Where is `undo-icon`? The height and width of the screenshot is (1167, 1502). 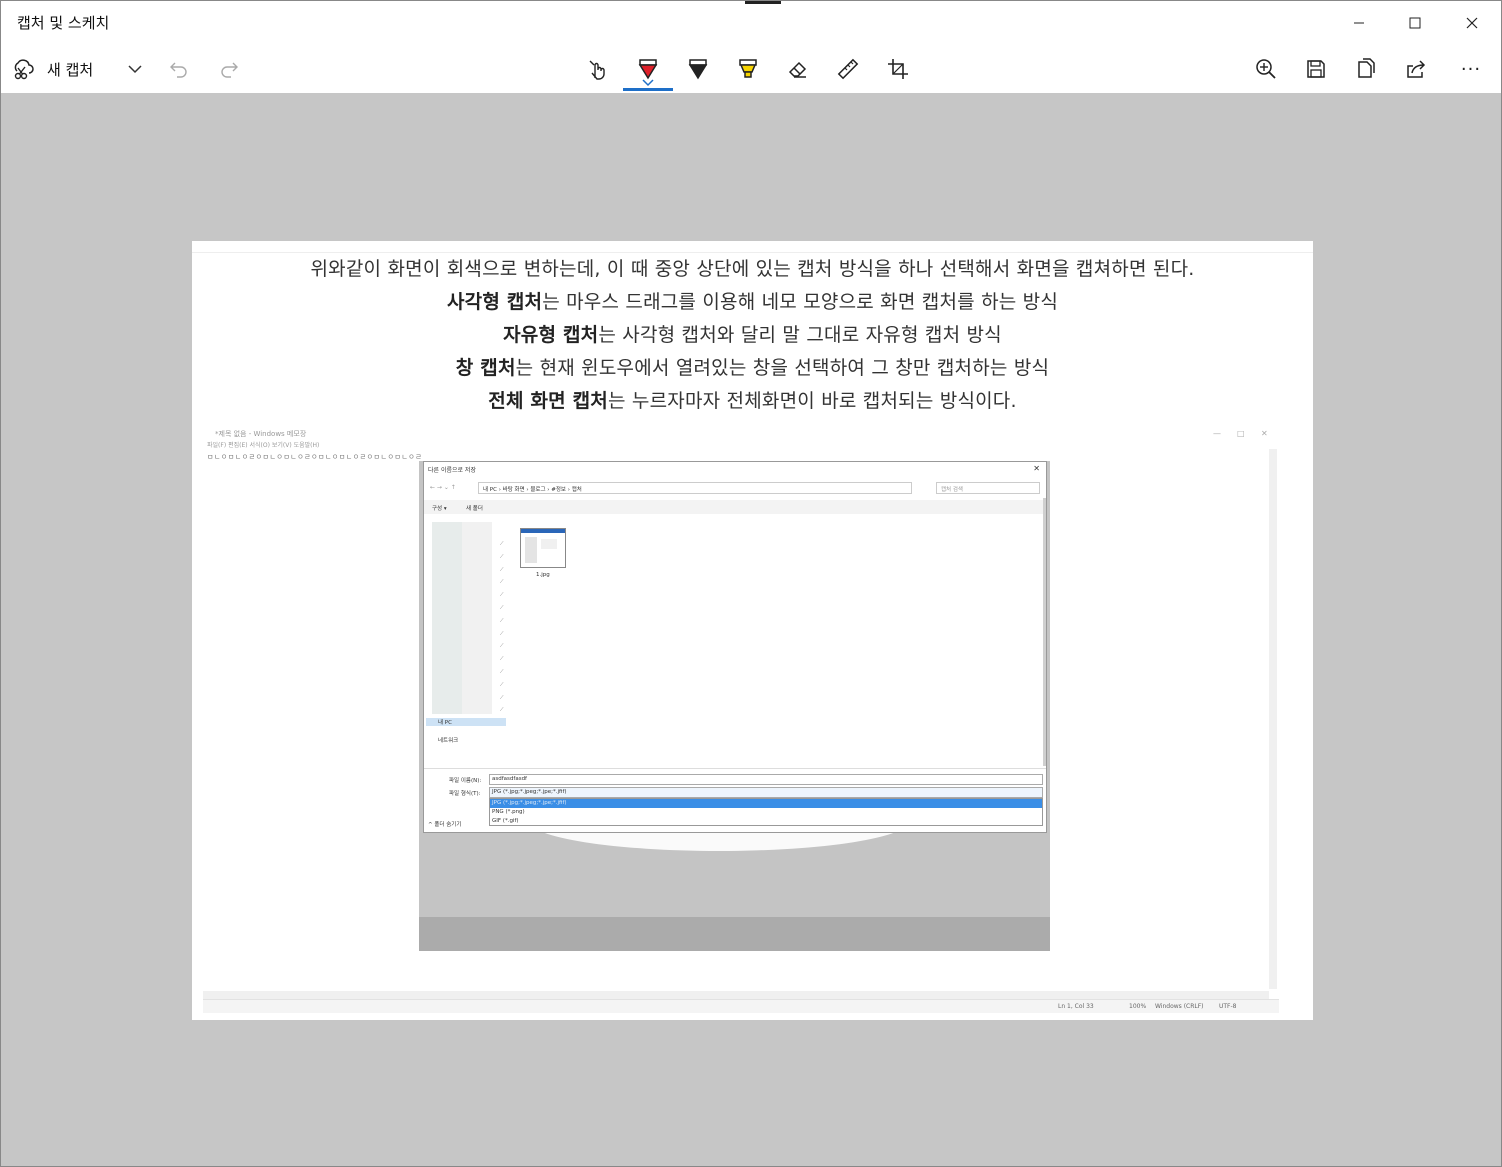 undo-icon is located at coordinates (178, 70).